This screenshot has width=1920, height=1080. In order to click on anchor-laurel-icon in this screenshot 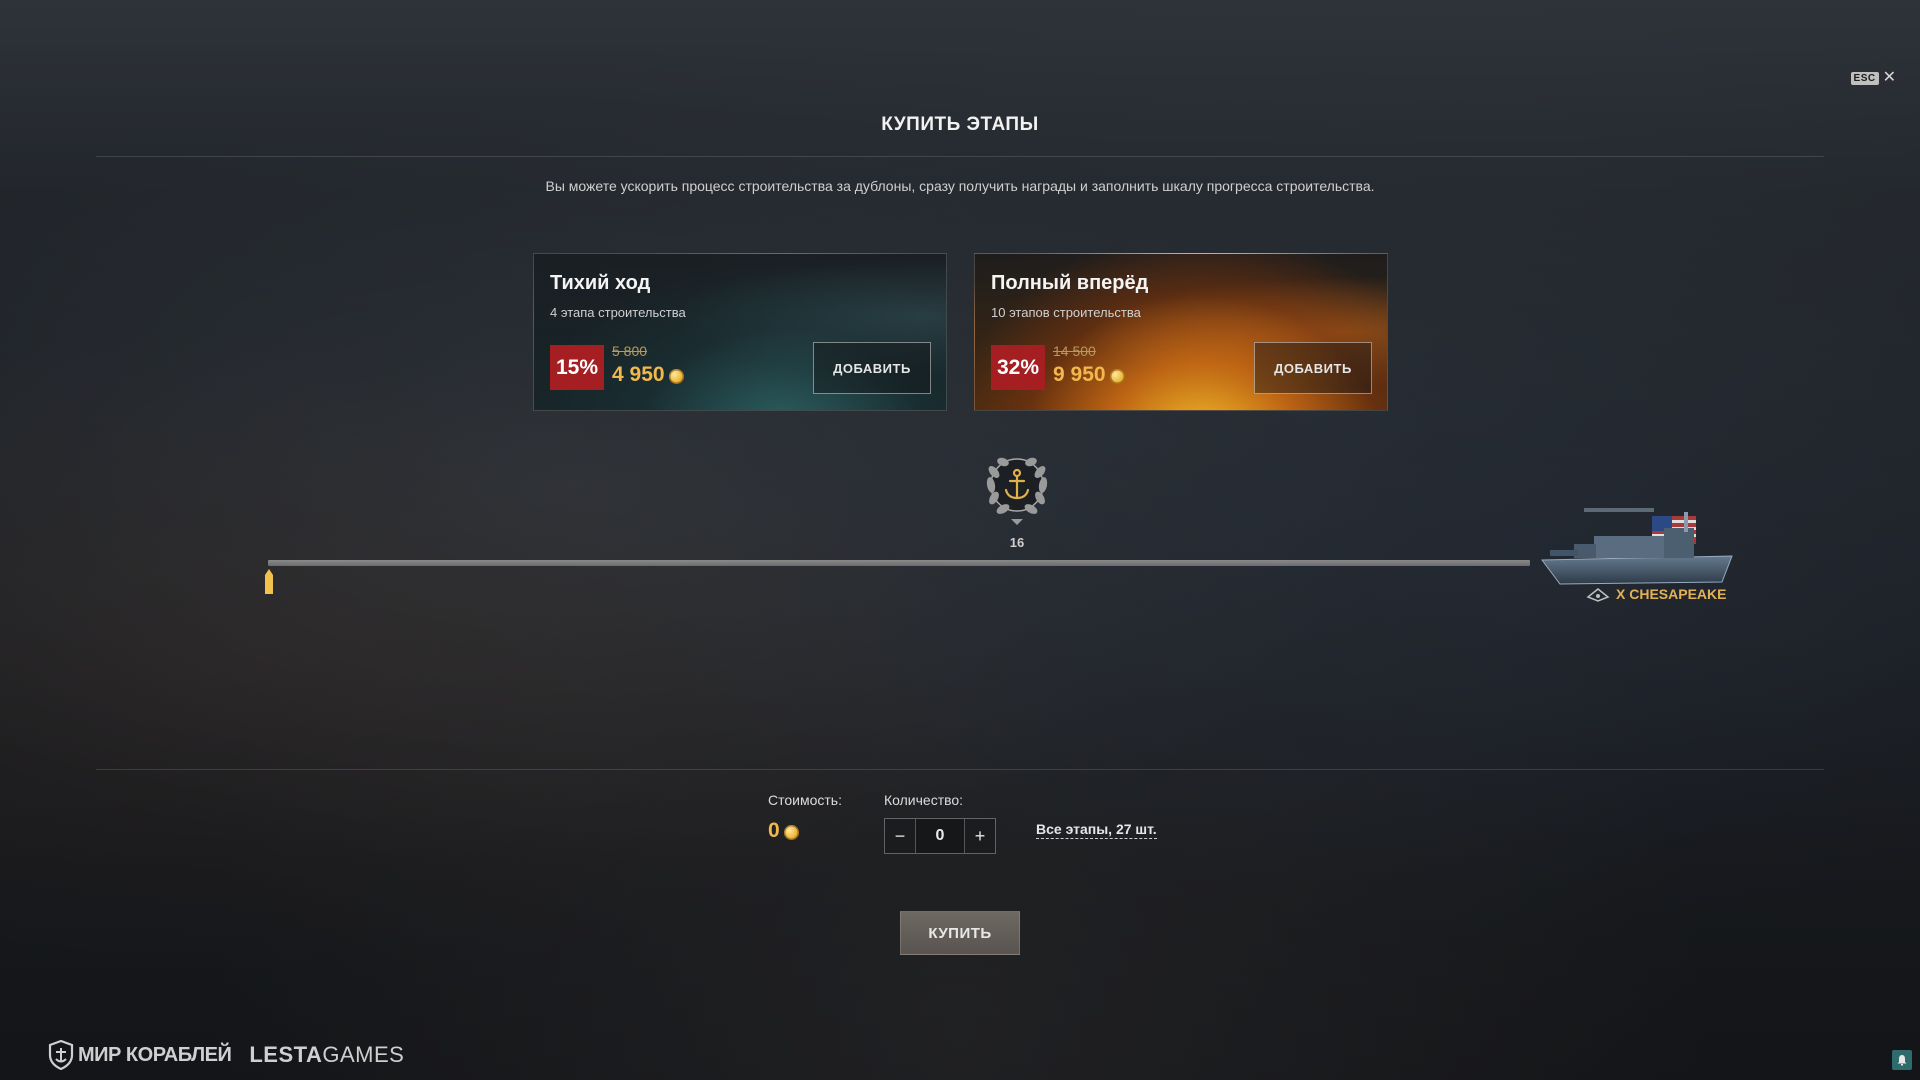, I will do `click(1017, 487)`.